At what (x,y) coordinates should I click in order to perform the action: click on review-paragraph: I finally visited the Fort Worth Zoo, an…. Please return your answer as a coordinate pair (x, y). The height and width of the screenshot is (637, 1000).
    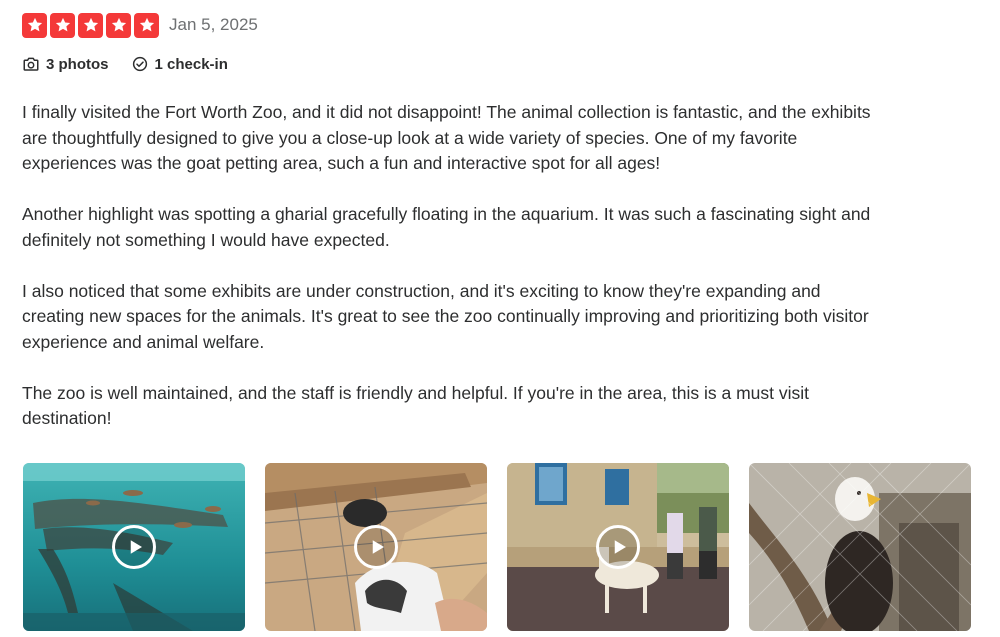
    Looking at the image, I should click on (446, 137).